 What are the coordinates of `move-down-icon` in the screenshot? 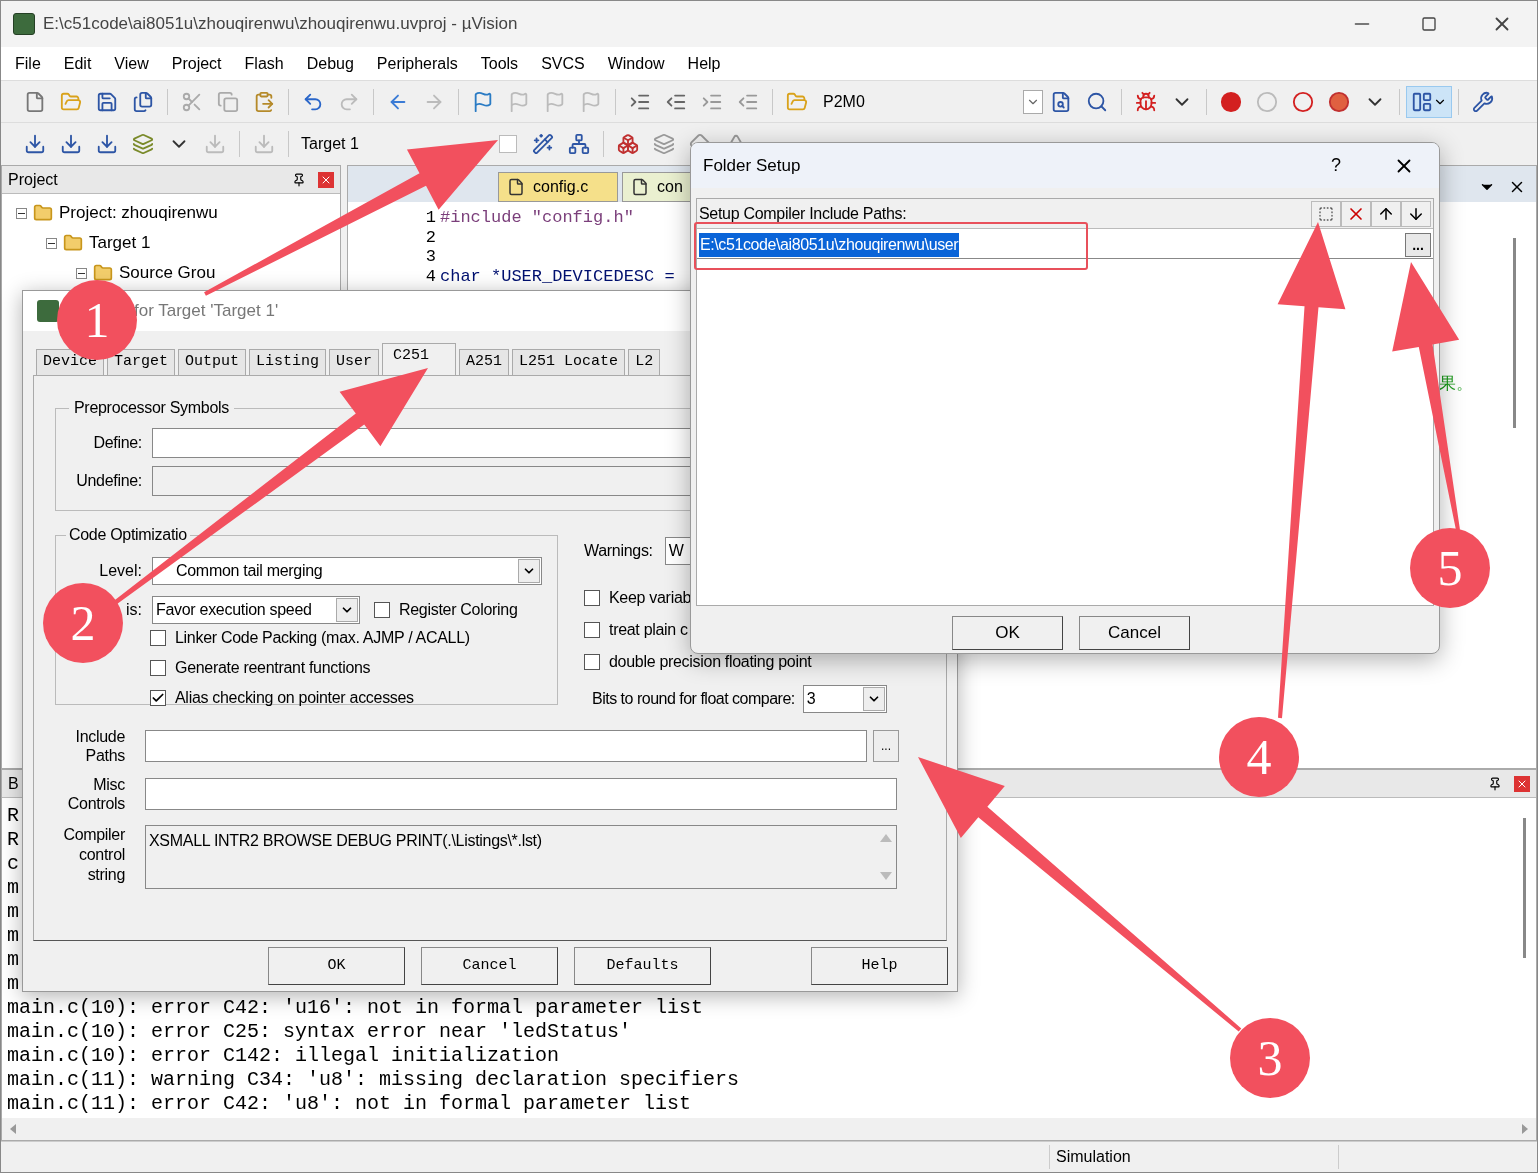 It's located at (1416, 213).